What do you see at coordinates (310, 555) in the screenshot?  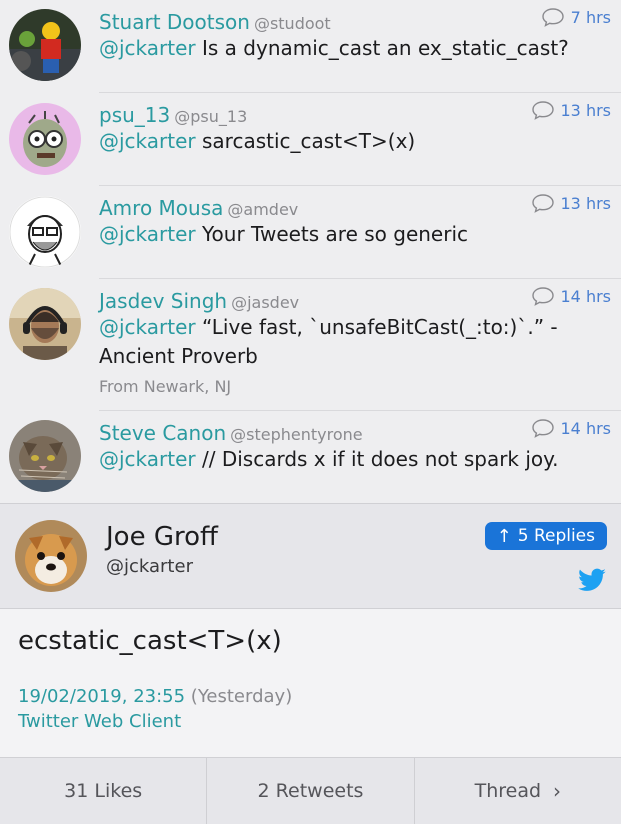 I see `main-tweet-header: Joe Groff @jckarter ↑ 5 Replies` at bounding box center [310, 555].